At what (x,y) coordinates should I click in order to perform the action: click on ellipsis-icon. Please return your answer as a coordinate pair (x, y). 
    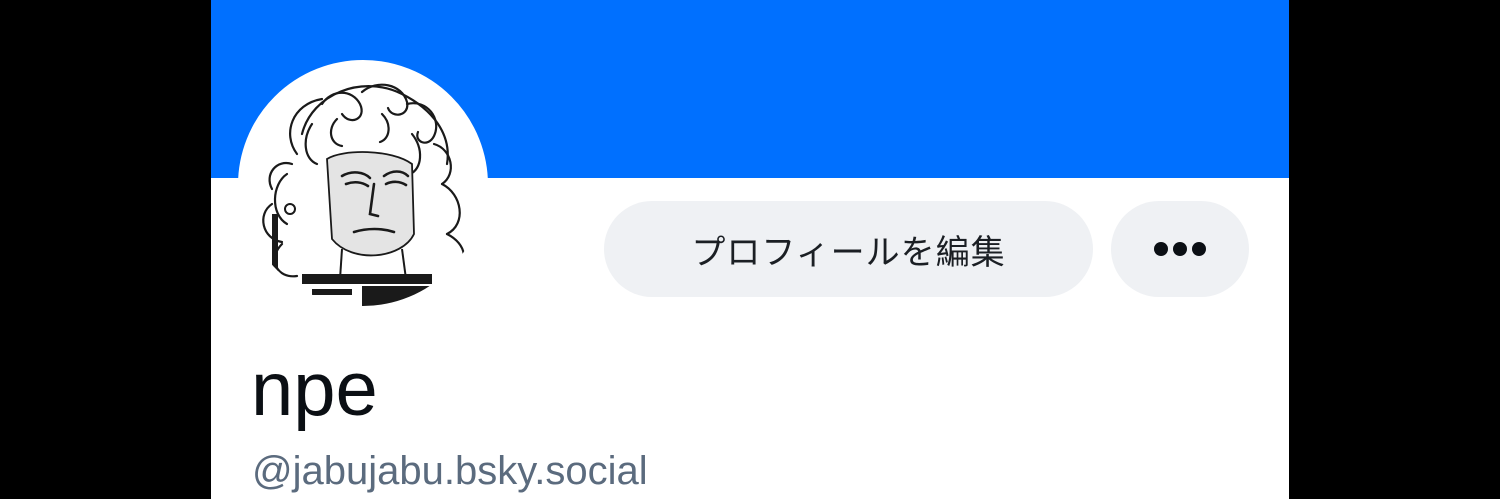
    Looking at the image, I should click on (1180, 249).